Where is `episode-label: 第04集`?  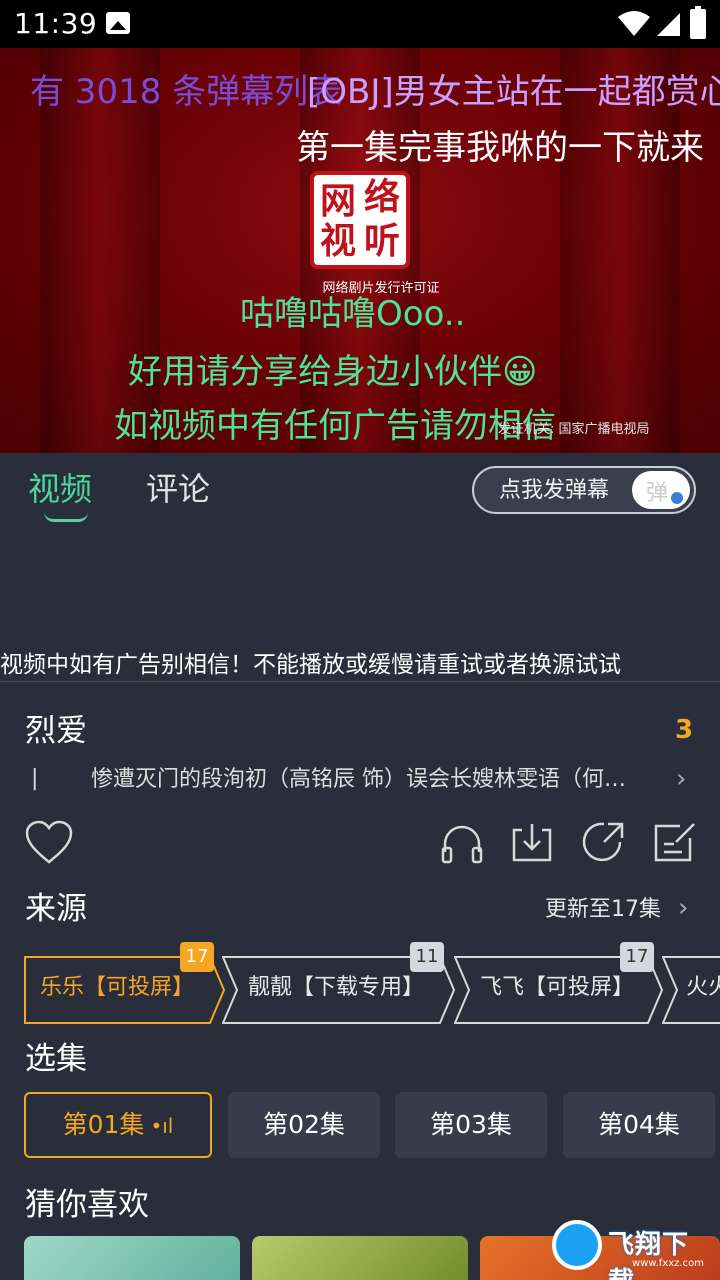
episode-label: 第04集 is located at coordinates (639, 1124).